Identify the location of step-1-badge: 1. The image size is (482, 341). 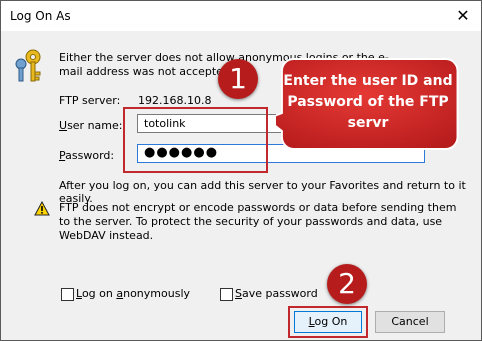
(238, 79).